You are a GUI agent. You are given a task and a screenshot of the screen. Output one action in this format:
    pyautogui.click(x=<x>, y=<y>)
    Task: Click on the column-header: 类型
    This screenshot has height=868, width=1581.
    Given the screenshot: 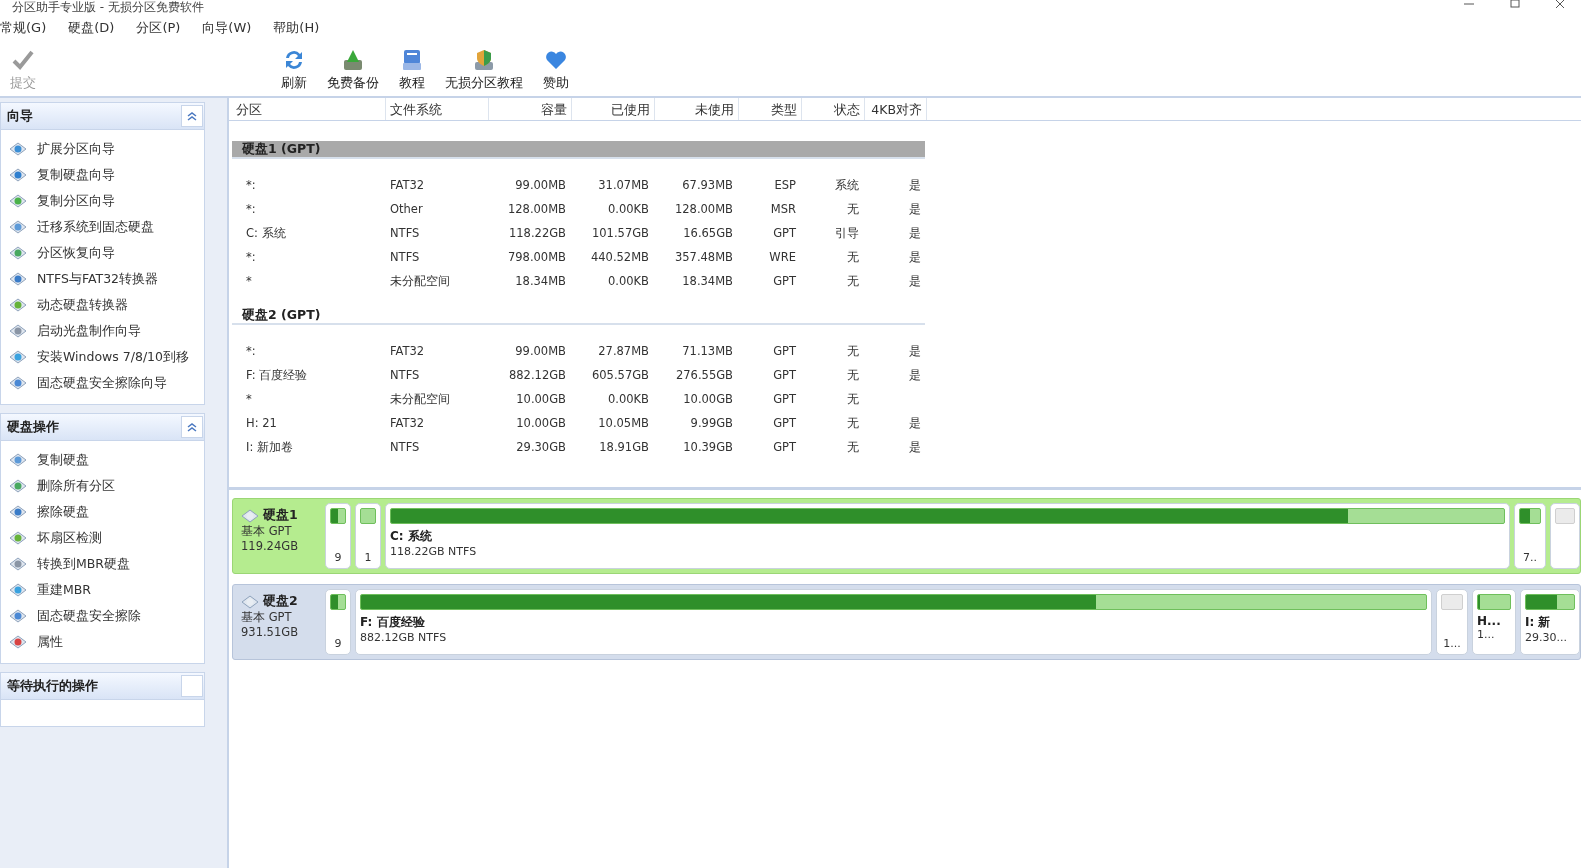 What is the action you would take?
    pyautogui.click(x=770, y=109)
    